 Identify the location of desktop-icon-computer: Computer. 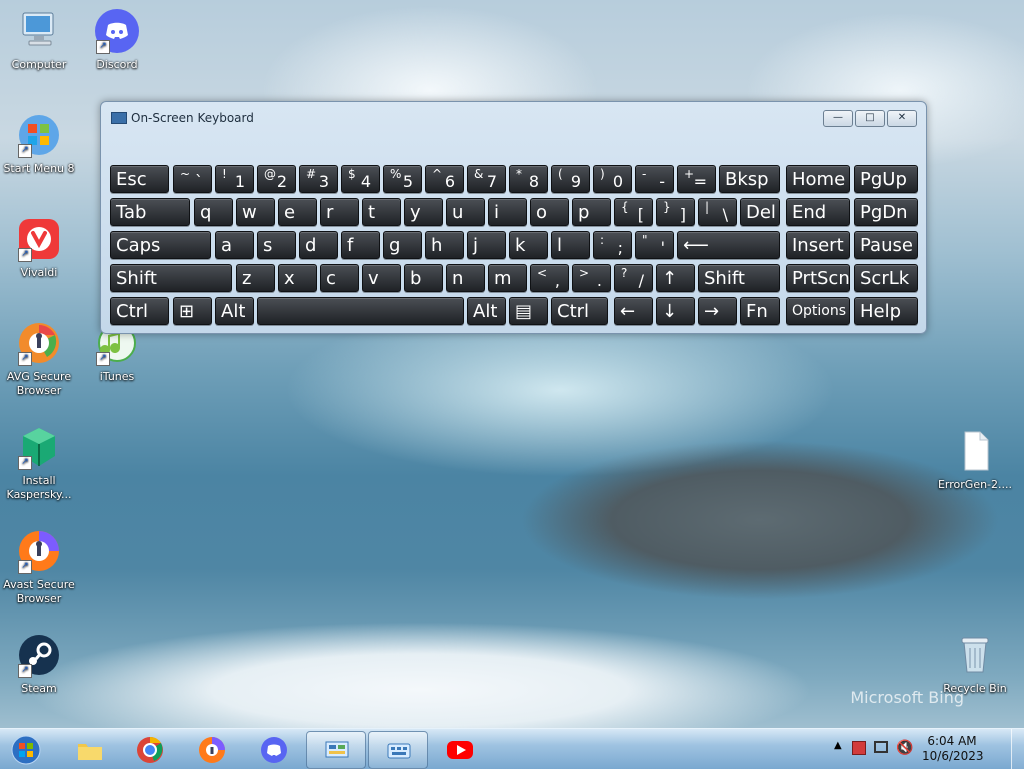
(39, 40).